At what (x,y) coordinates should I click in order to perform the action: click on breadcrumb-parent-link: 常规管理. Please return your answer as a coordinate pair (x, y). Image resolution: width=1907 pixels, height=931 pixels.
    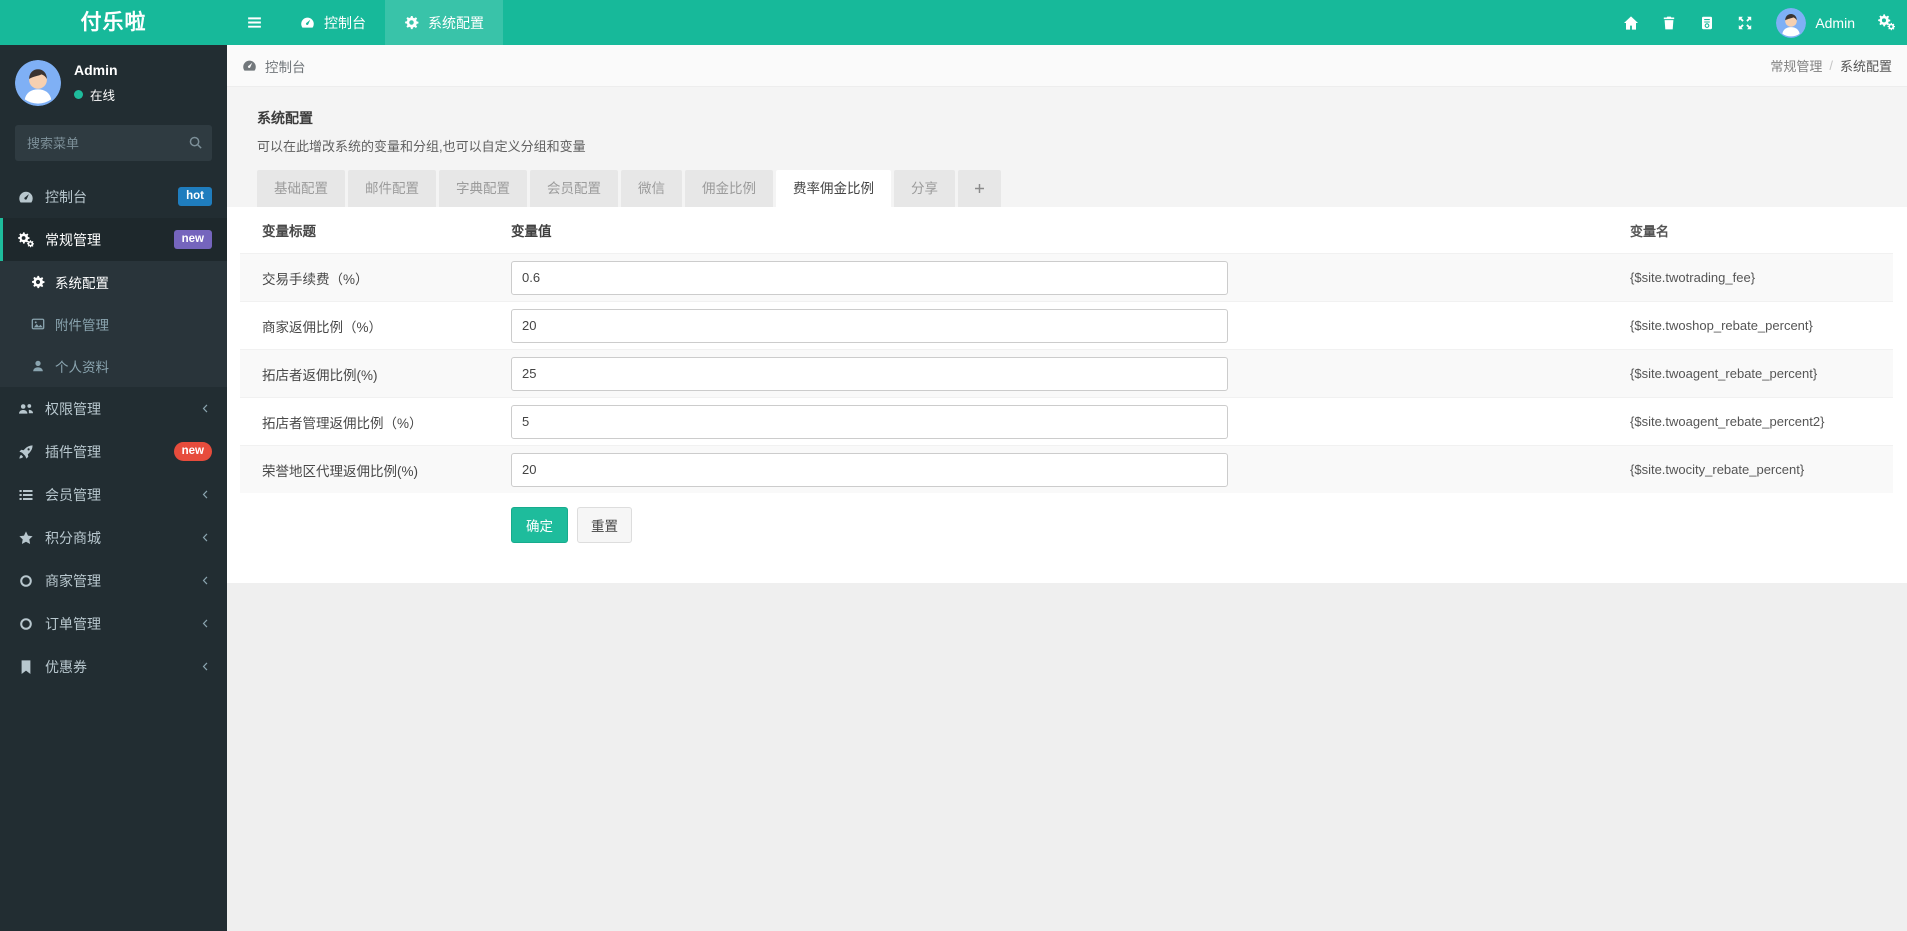
    Looking at the image, I should click on (1796, 65).